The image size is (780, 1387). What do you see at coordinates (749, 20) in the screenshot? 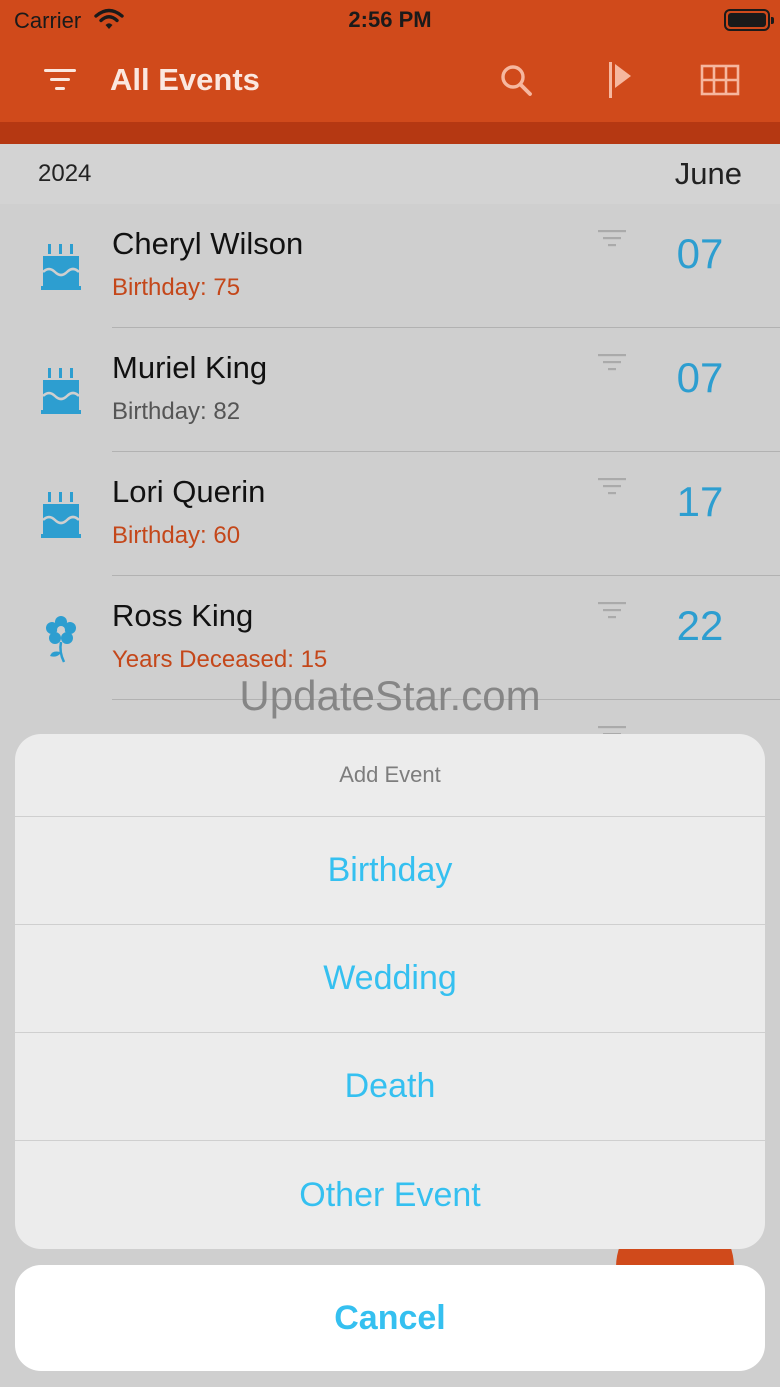
I see `battery-icon` at bounding box center [749, 20].